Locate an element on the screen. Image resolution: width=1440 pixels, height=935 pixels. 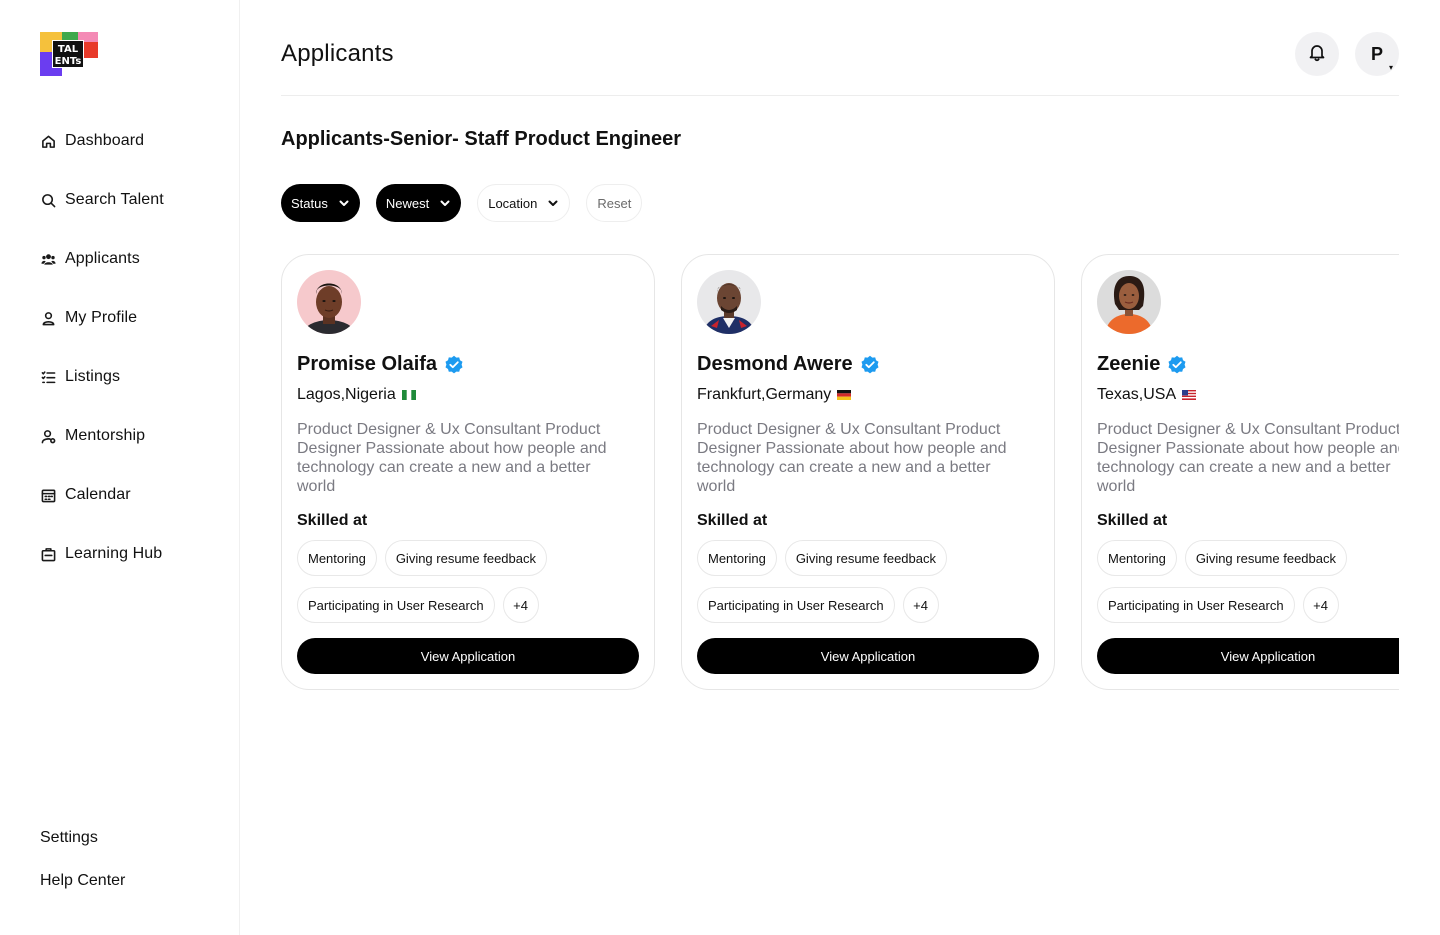
svg-text: TAL is located at coordinates (68, 49).